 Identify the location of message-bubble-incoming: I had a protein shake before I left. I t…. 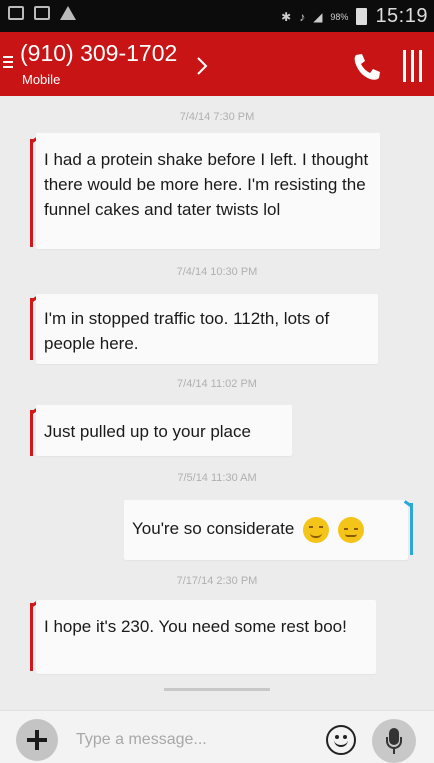
(208, 191).